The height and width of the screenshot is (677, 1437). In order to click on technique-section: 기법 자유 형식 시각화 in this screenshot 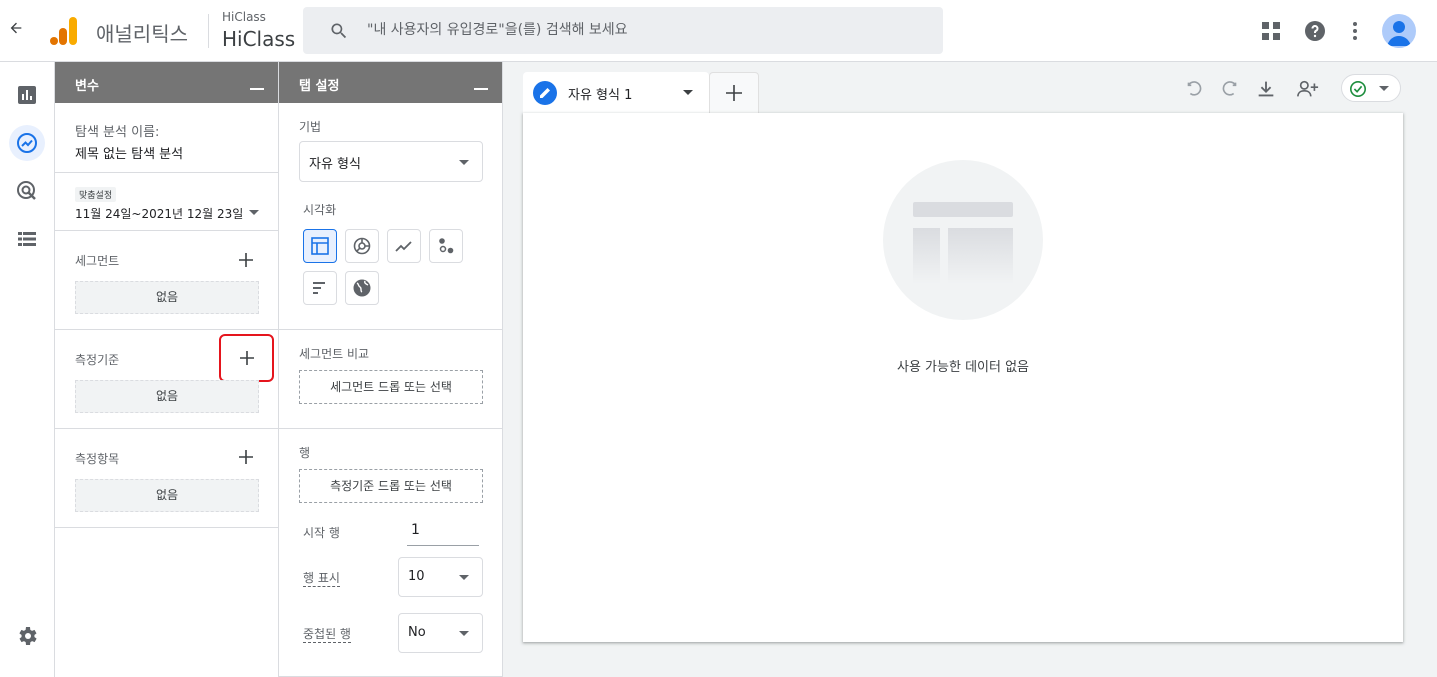, I will do `click(390, 216)`.